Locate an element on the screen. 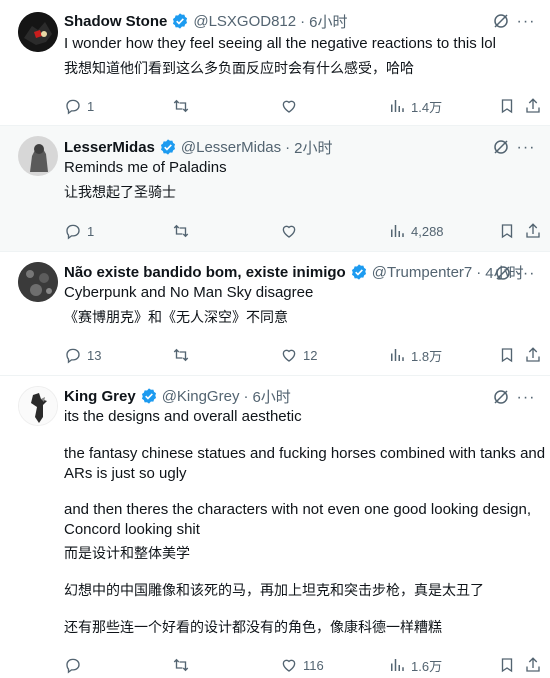 This screenshot has width=550, height=678. reply-button: 13 is located at coordinates (82, 355).